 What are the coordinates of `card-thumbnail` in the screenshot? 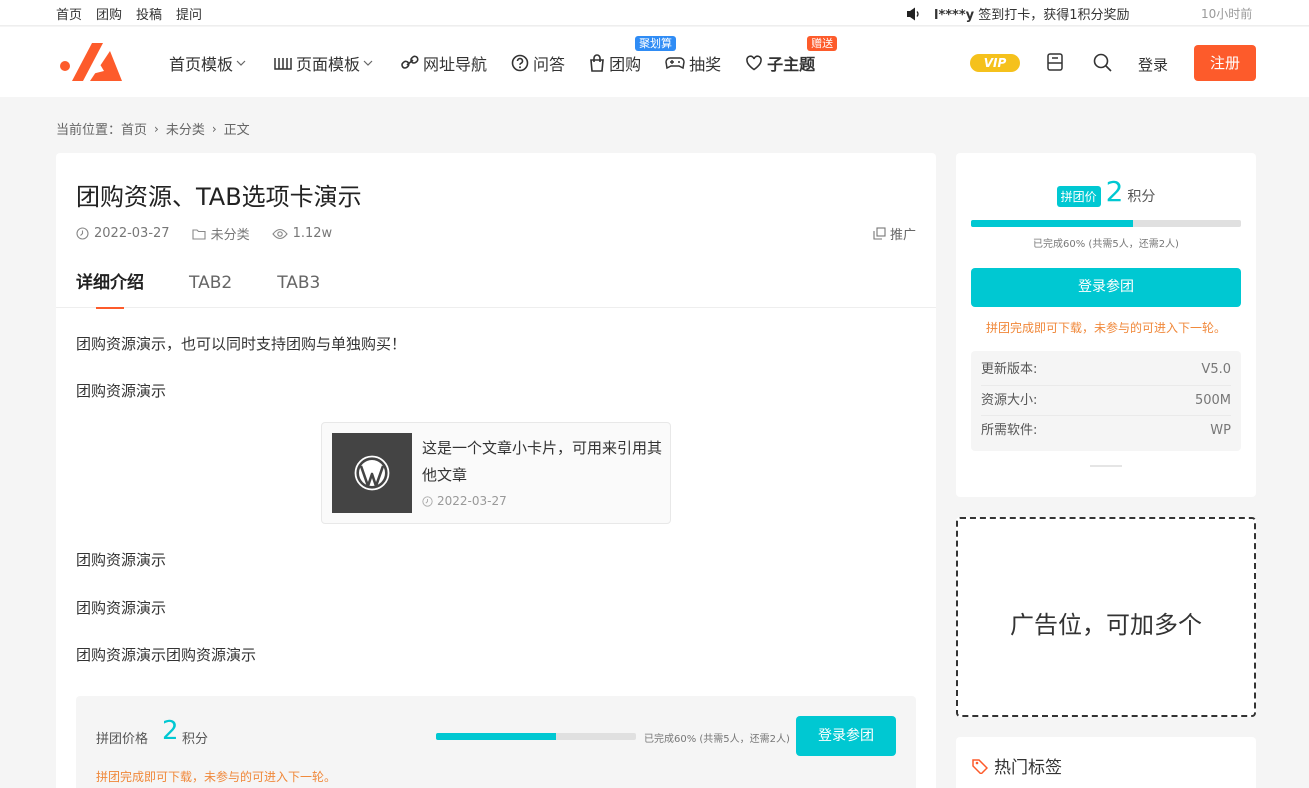 It's located at (372, 473).